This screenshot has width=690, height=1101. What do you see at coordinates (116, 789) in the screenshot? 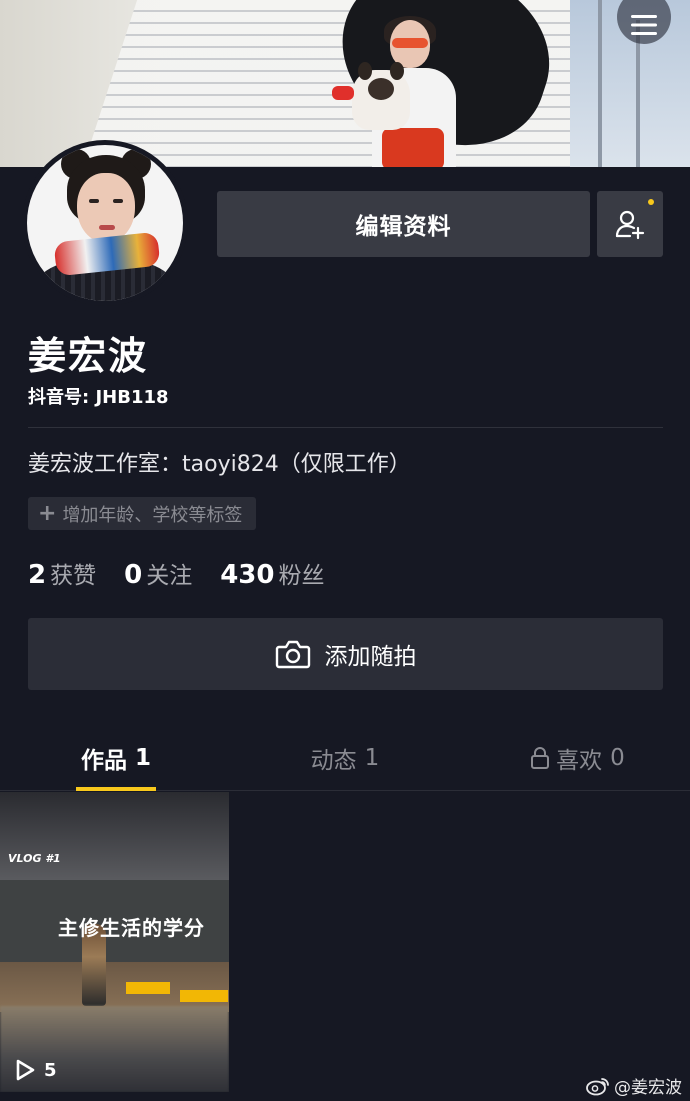
I see `active-tab-indicator` at bounding box center [116, 789].